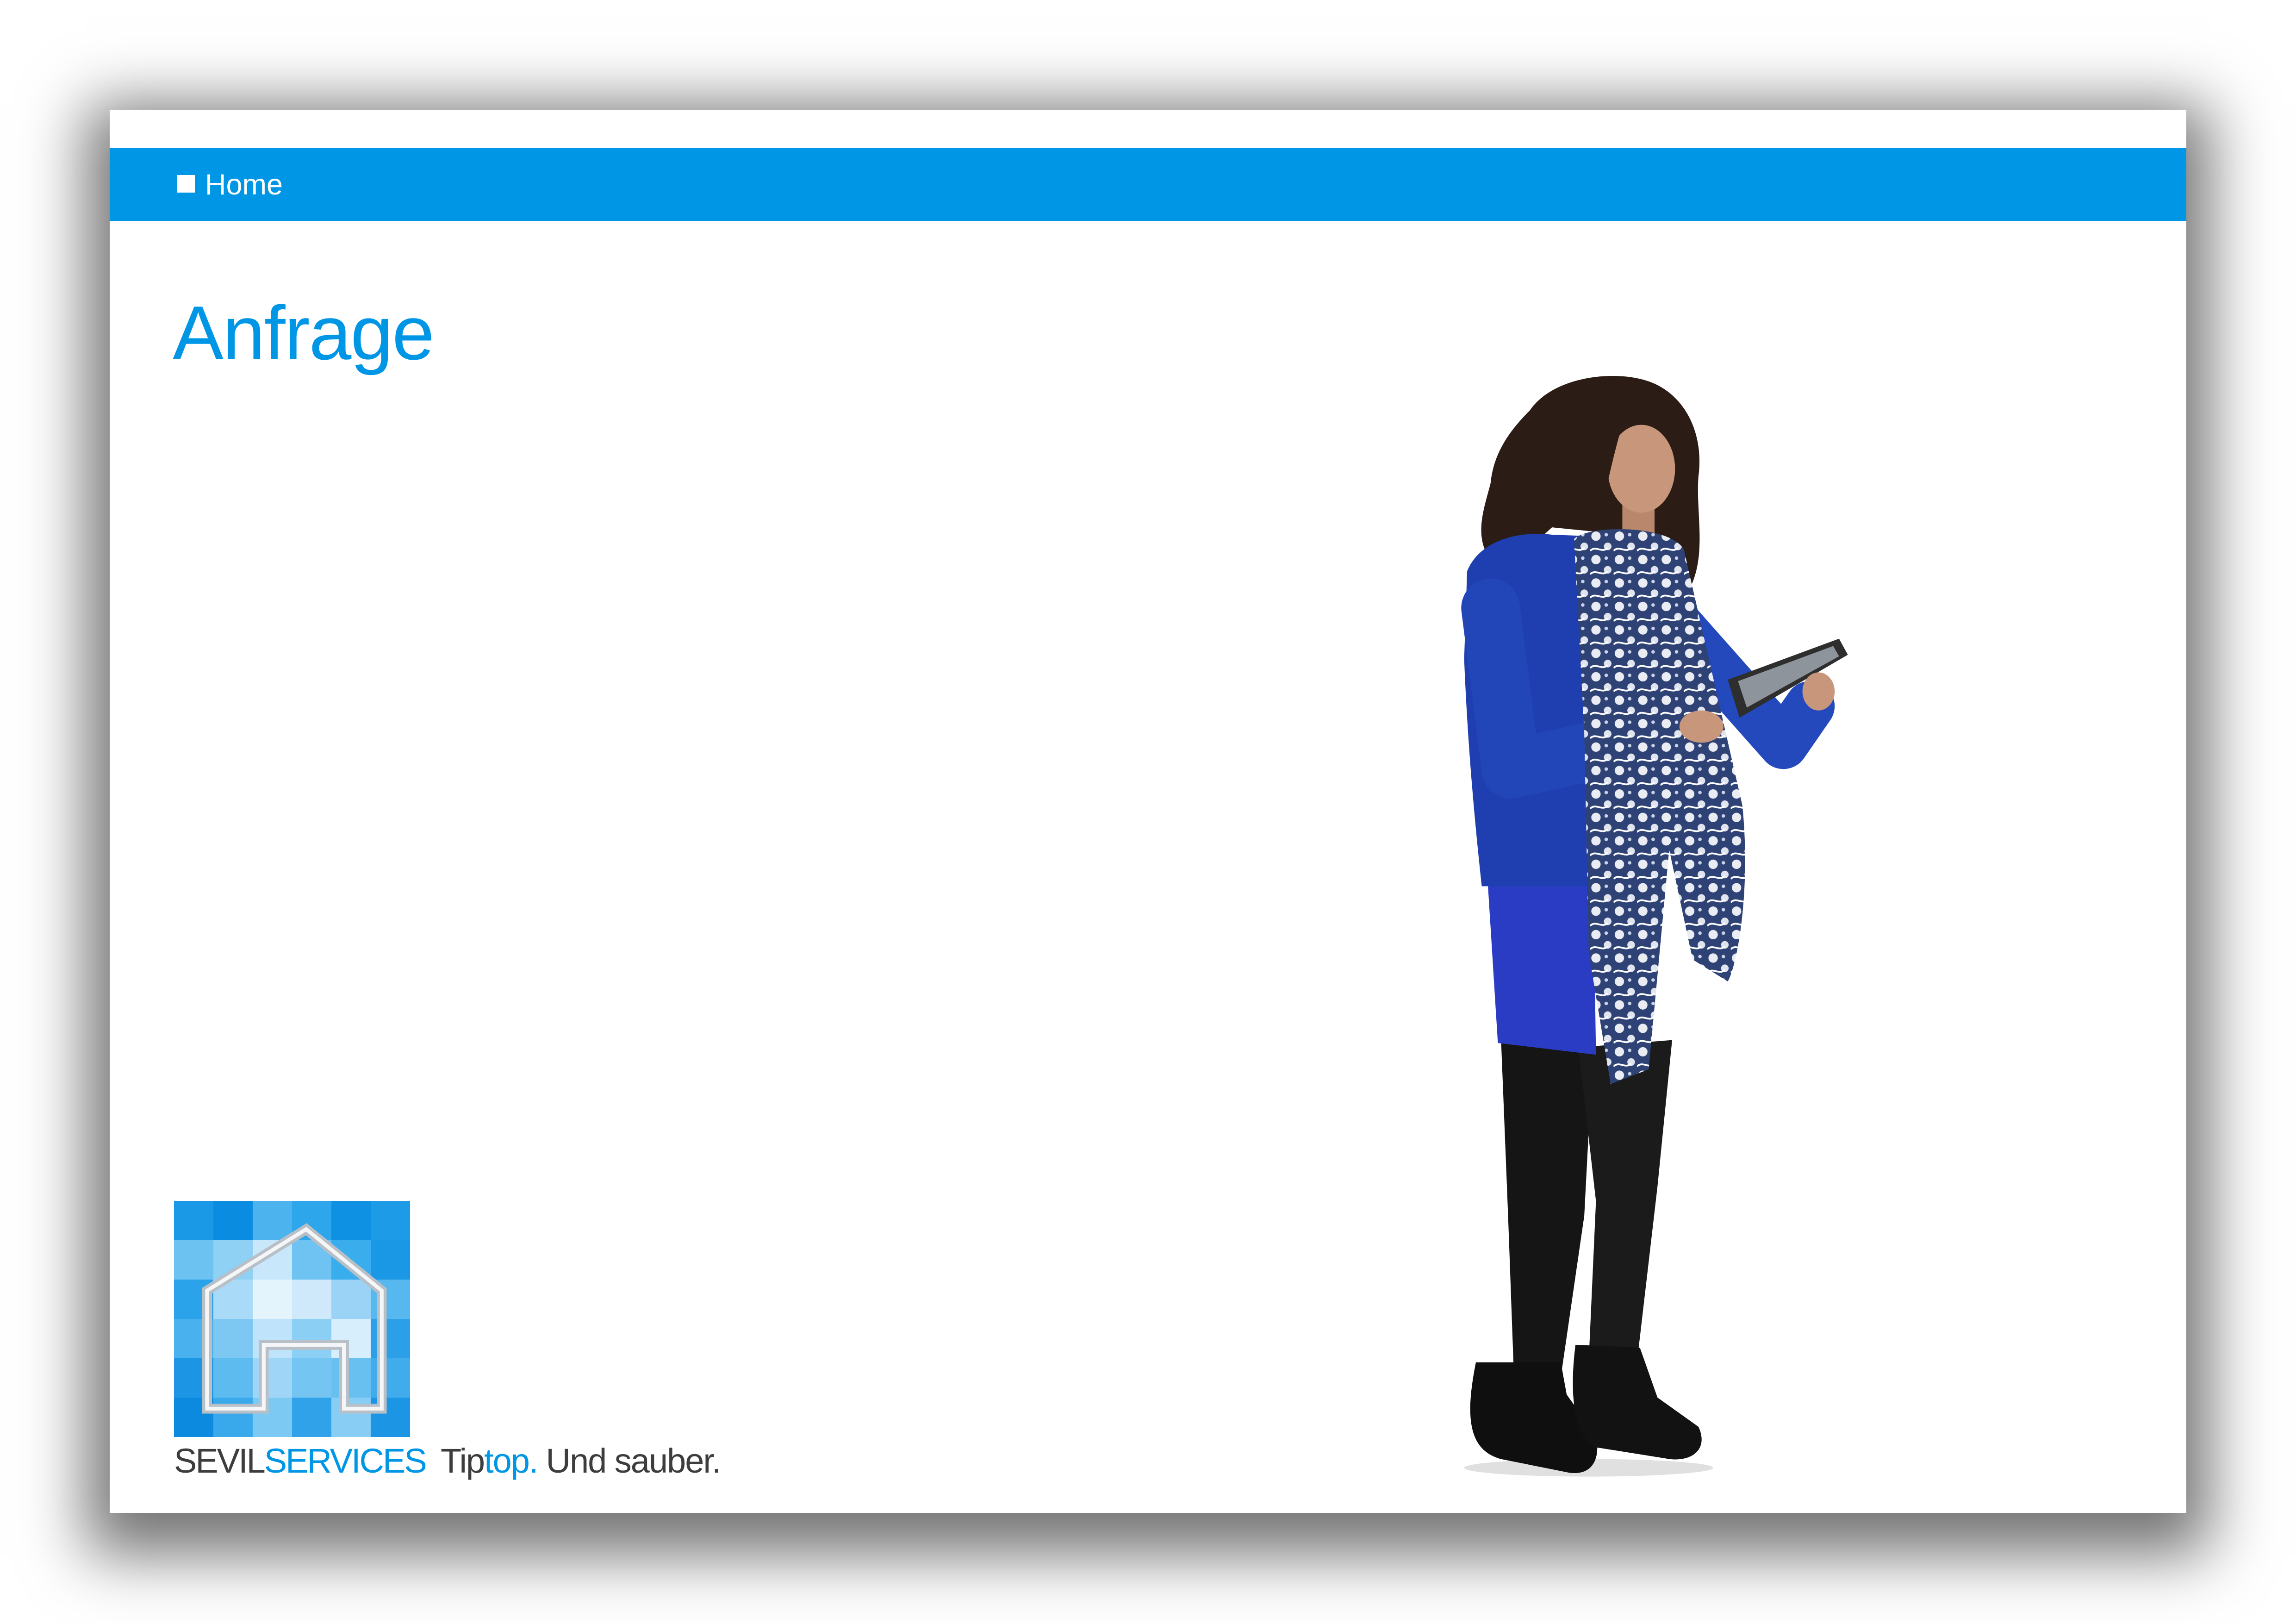 The image size is (2296, 1624). Describe the element at coordinates (1148, 184) in the screenshot. I see `top-navigation-bar: Home` at that location.